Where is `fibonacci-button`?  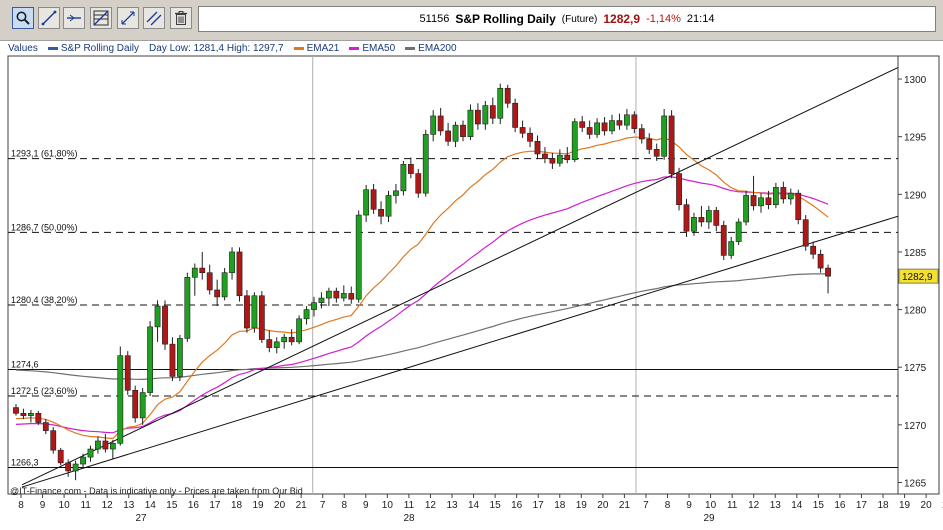 fibonacci-button is located at coordinates (101, 18).